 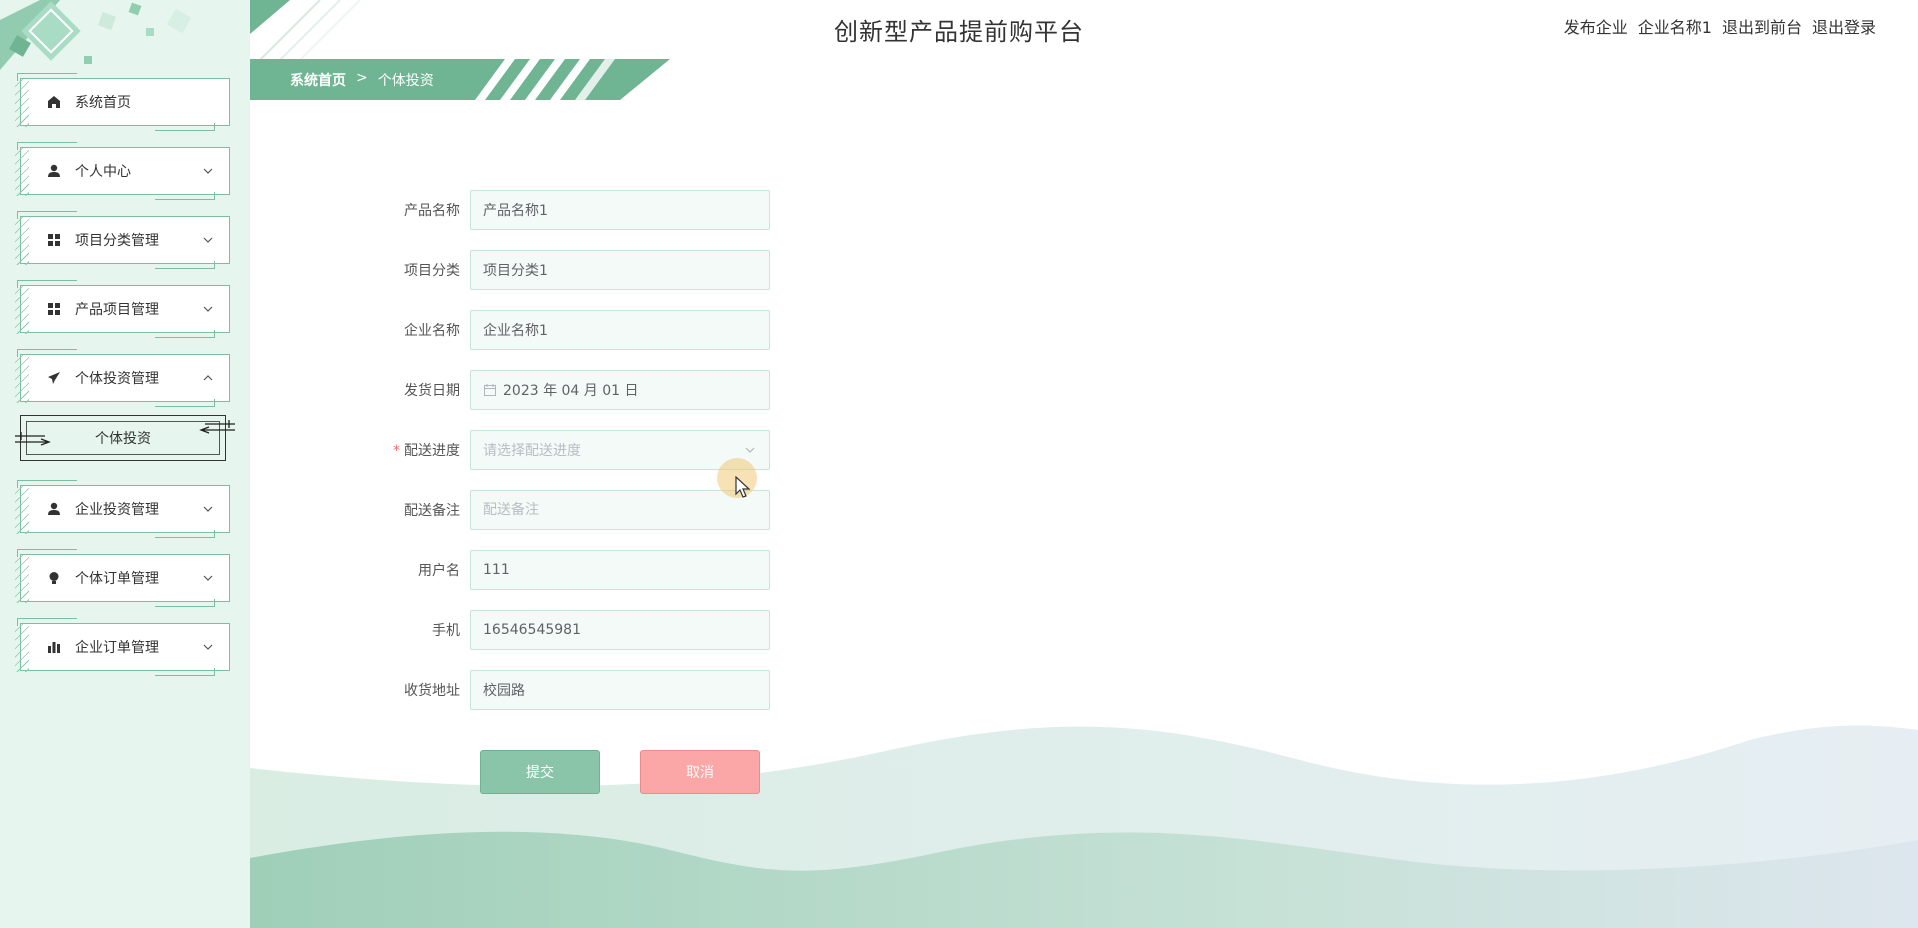 What do you see at coordinates (490, 390) in the screenshot?
I see `calendar-icon` at bounding box center [490, 390].